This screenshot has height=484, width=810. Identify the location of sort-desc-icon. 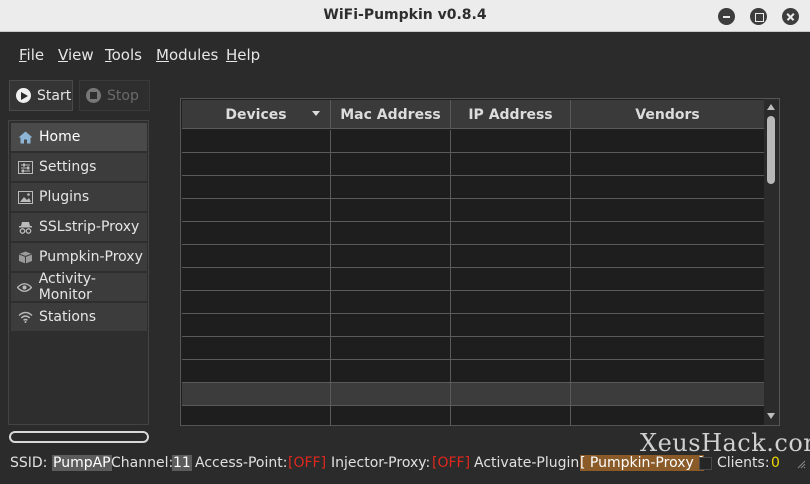
(316, 113).